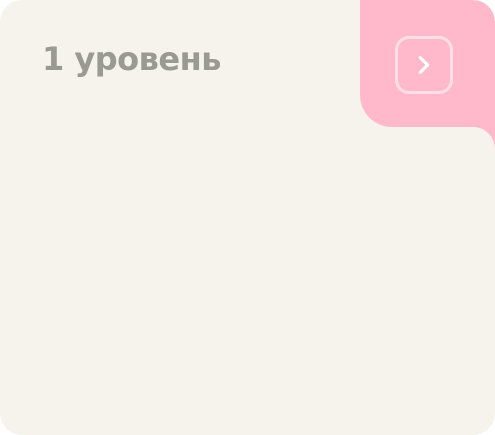  I want to click on corner-notch, so click(480, 142).